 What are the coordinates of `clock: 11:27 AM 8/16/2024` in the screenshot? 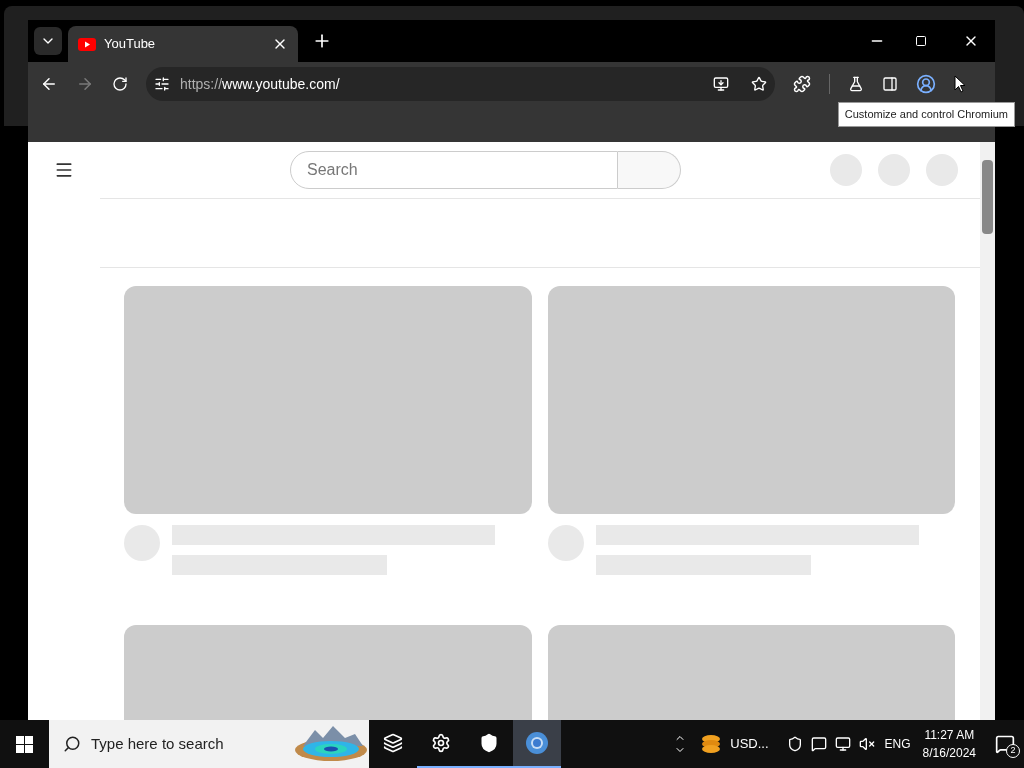 It's located at (949, 744).